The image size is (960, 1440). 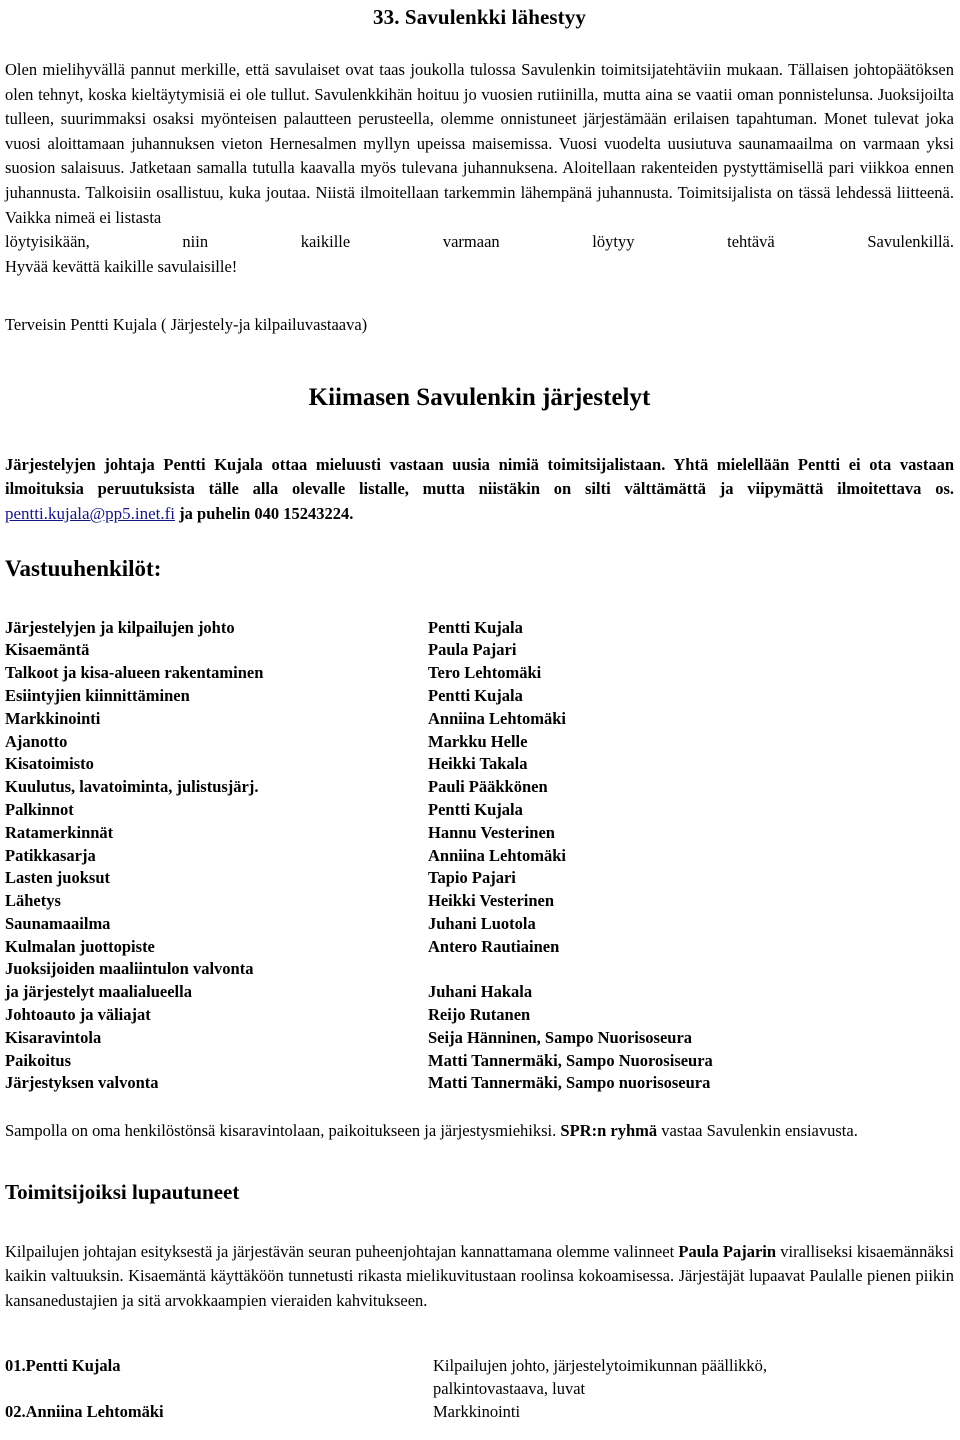 What do you see at coordinates (491, 832) in the screenshot?
I see `person-cell: Hannu Vesterinen` at bounding box center [491, 832].